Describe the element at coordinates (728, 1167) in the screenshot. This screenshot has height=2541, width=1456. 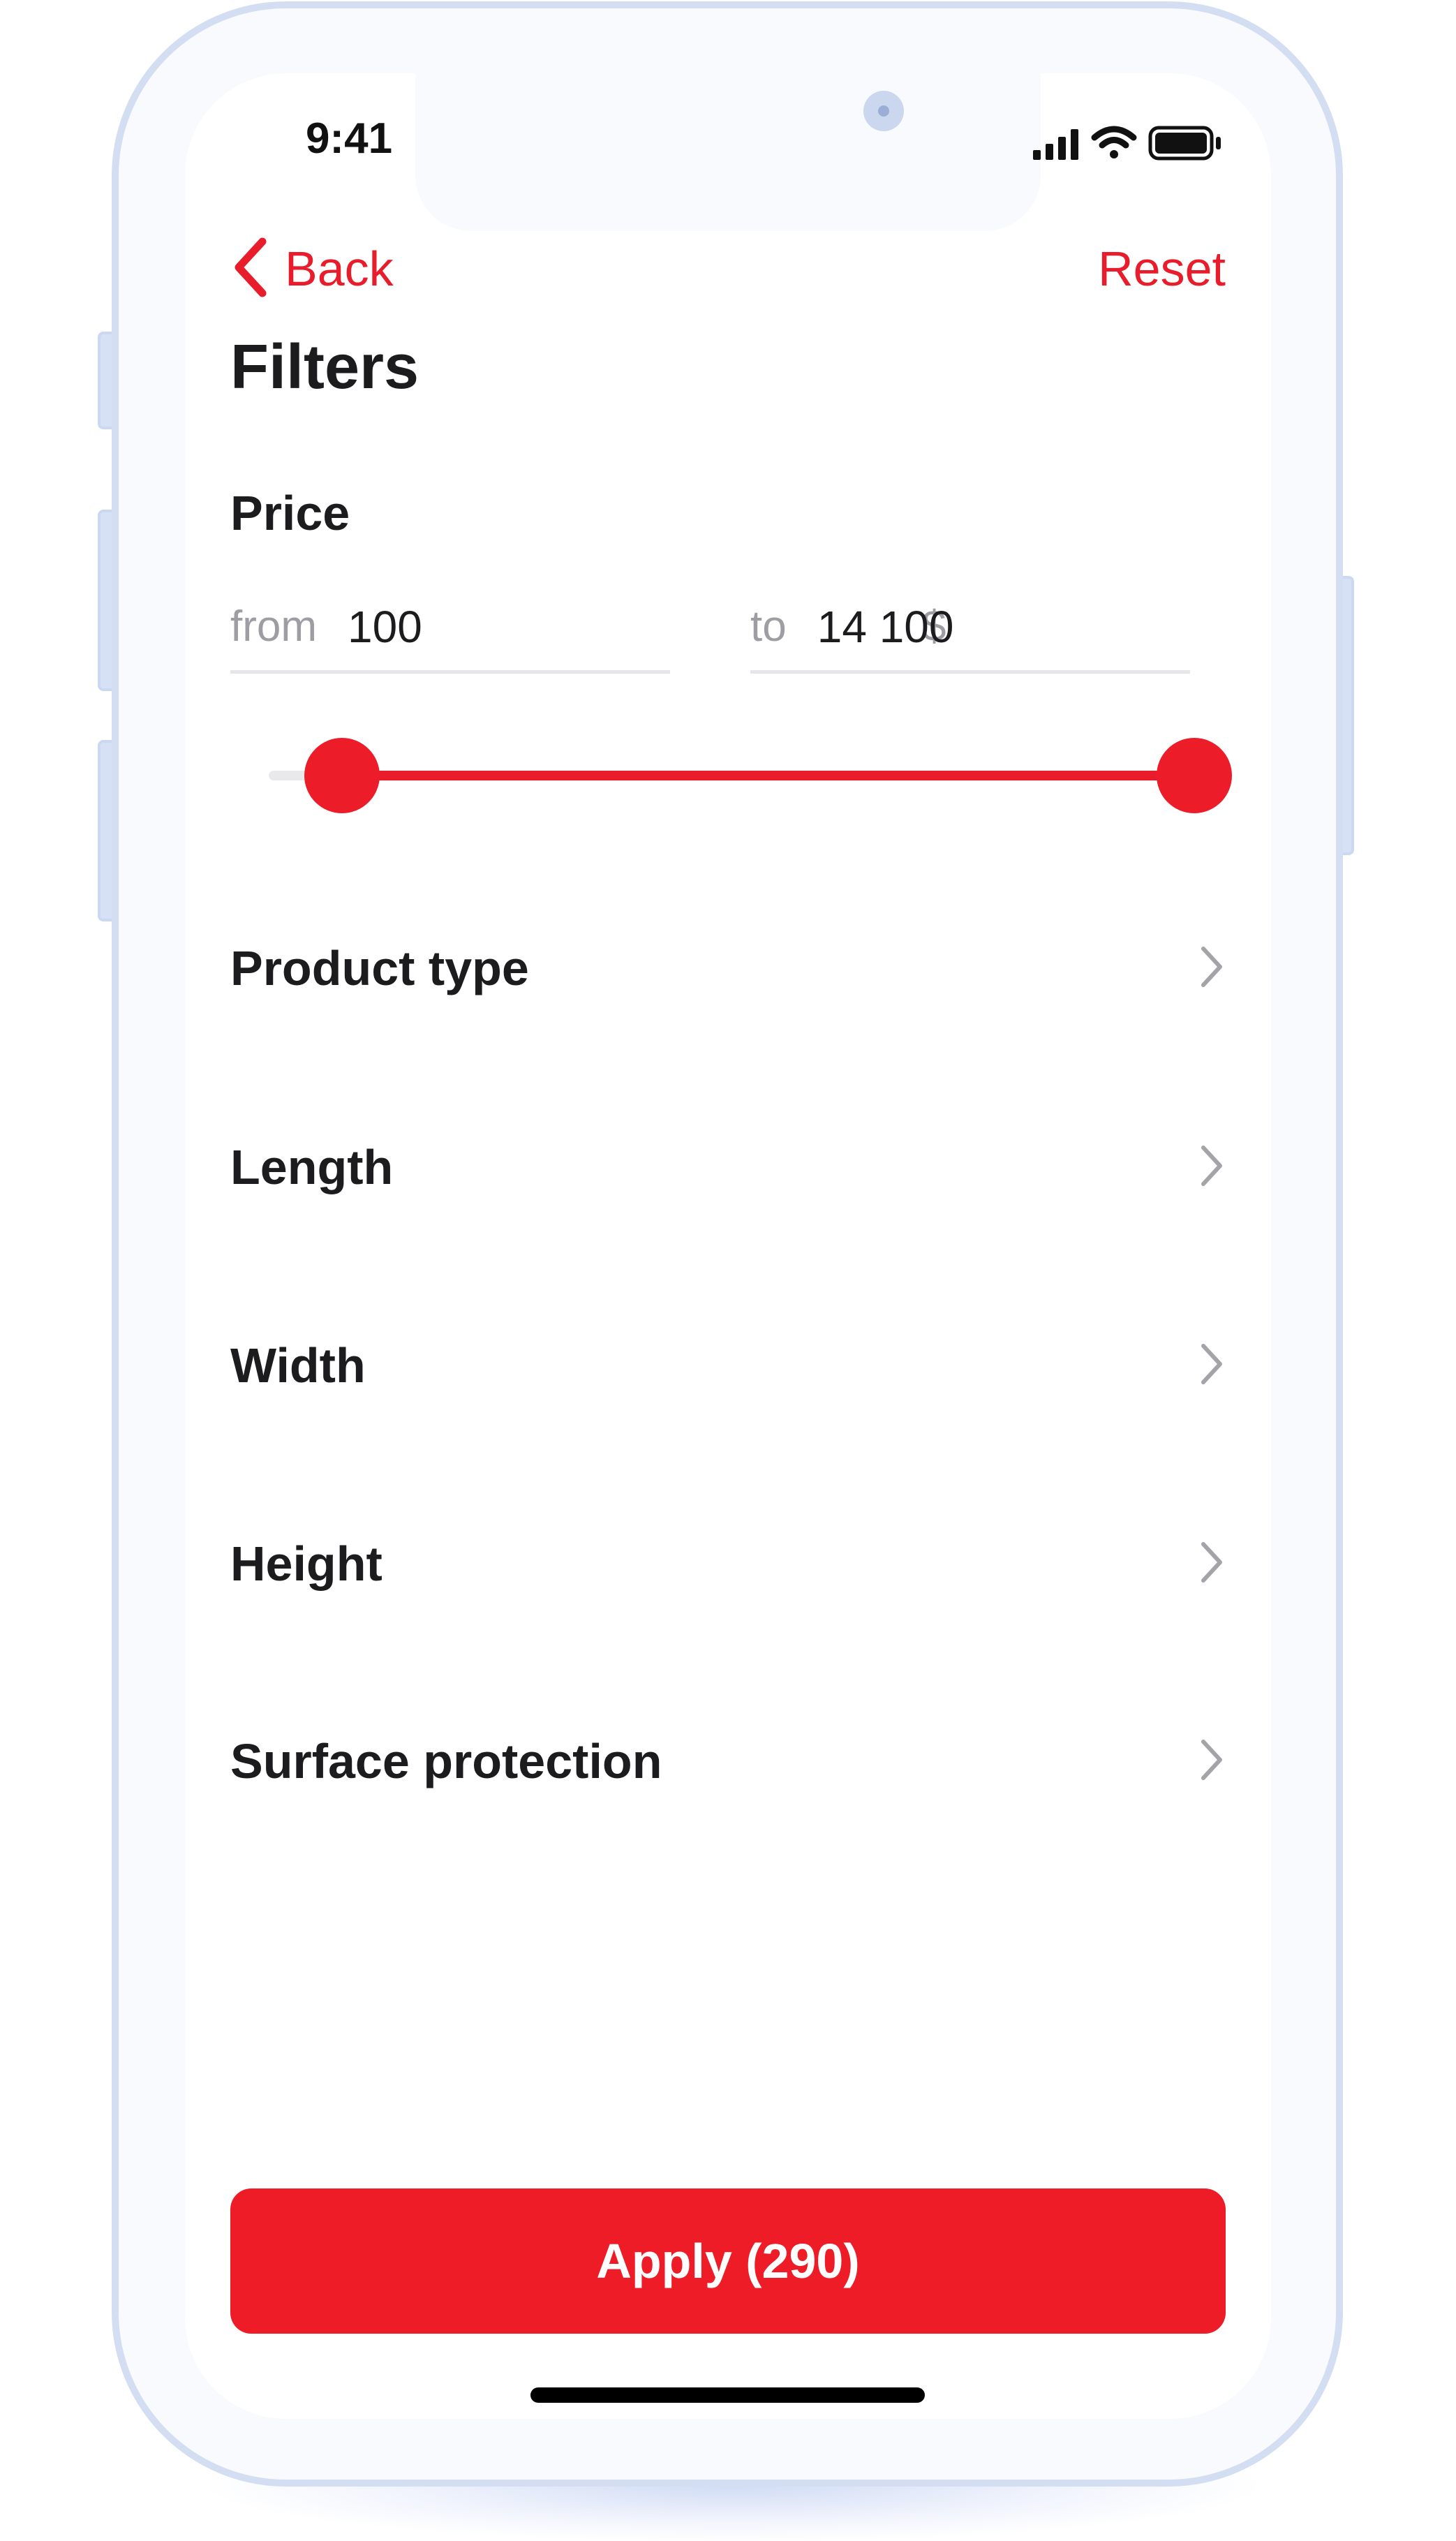
I see `filter-row-length: Length` at that location.